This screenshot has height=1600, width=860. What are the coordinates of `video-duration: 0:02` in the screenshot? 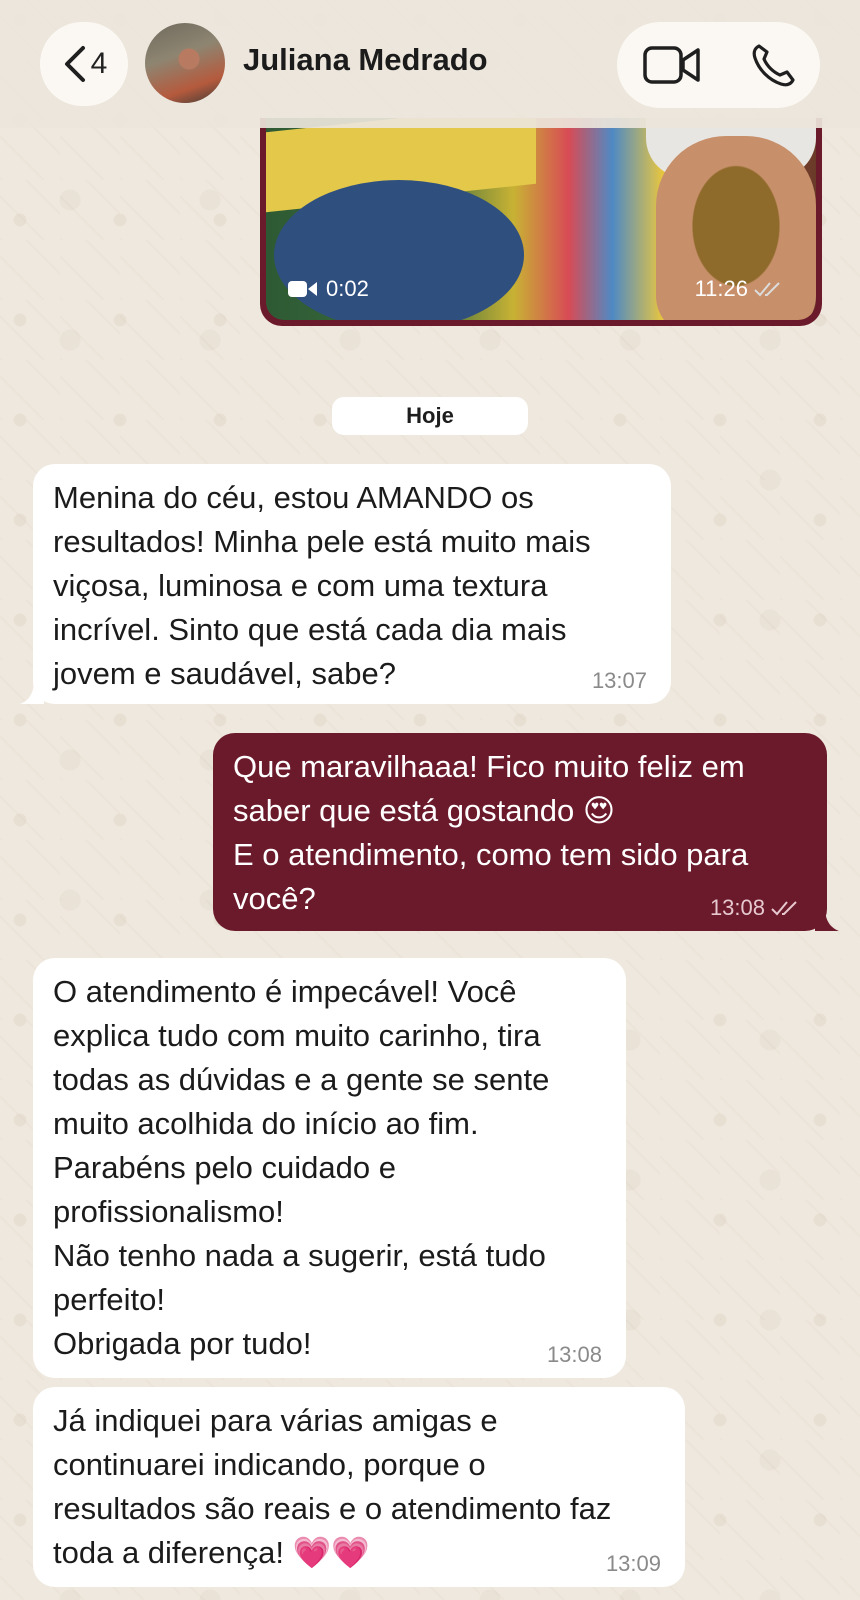 It's located at (328, 289).